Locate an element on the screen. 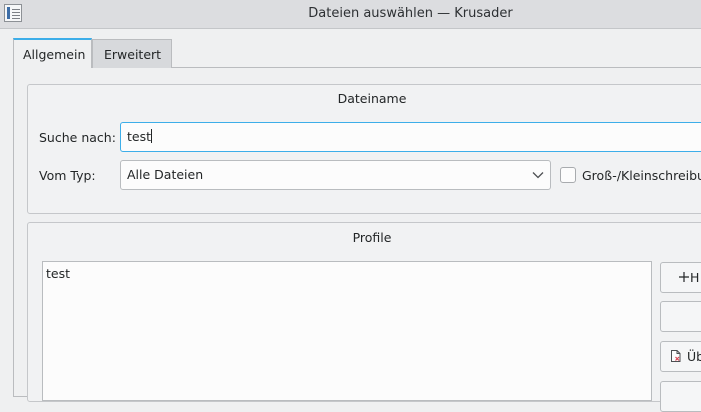  tab-allgemein-label: Allgemein is located at coordinates (54, 54).